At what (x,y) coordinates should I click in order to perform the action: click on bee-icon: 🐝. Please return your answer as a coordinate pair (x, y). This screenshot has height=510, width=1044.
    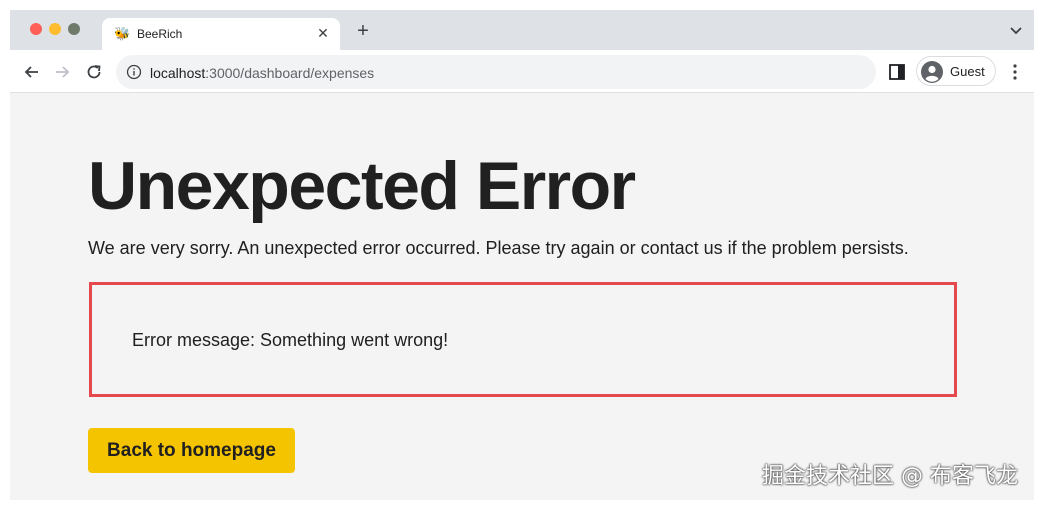
    Looking at the image, I should click on (122, 33).